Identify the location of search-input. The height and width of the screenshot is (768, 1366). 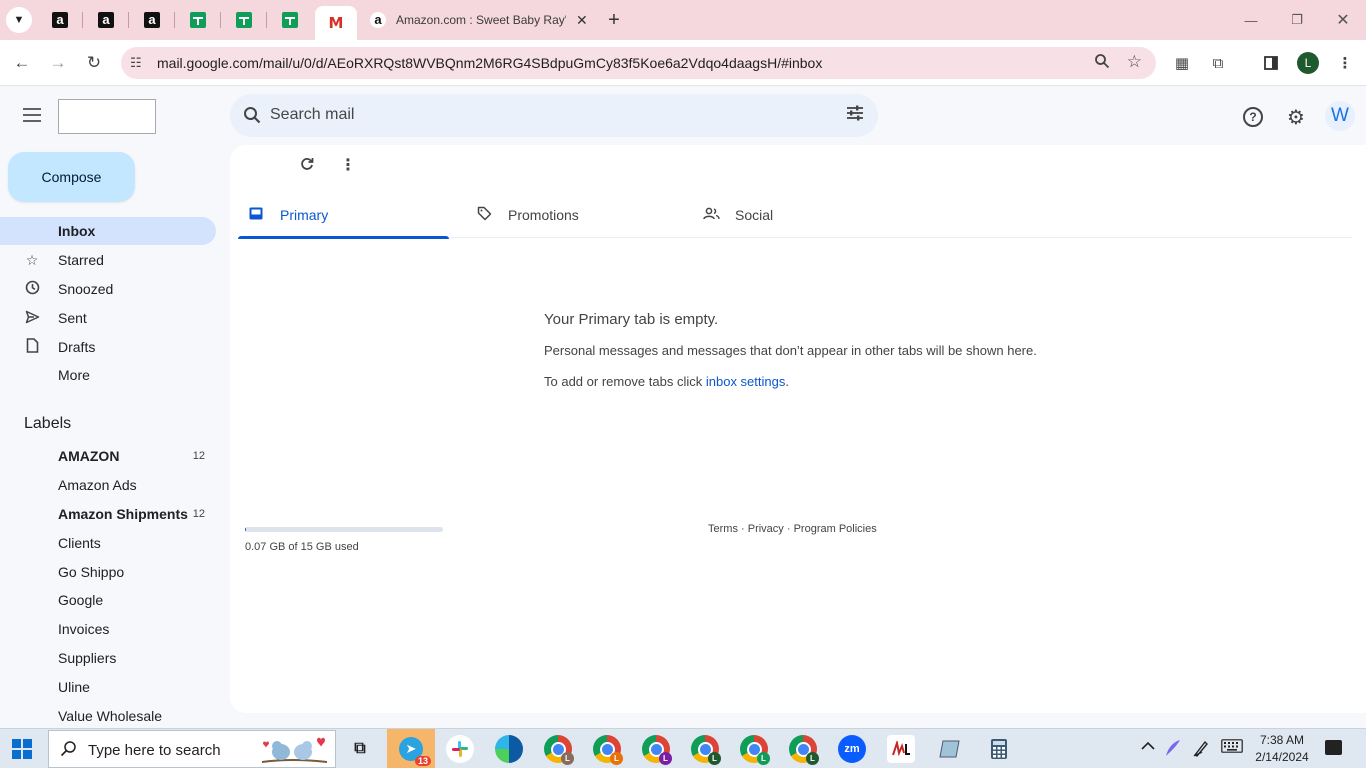
(550, 115).